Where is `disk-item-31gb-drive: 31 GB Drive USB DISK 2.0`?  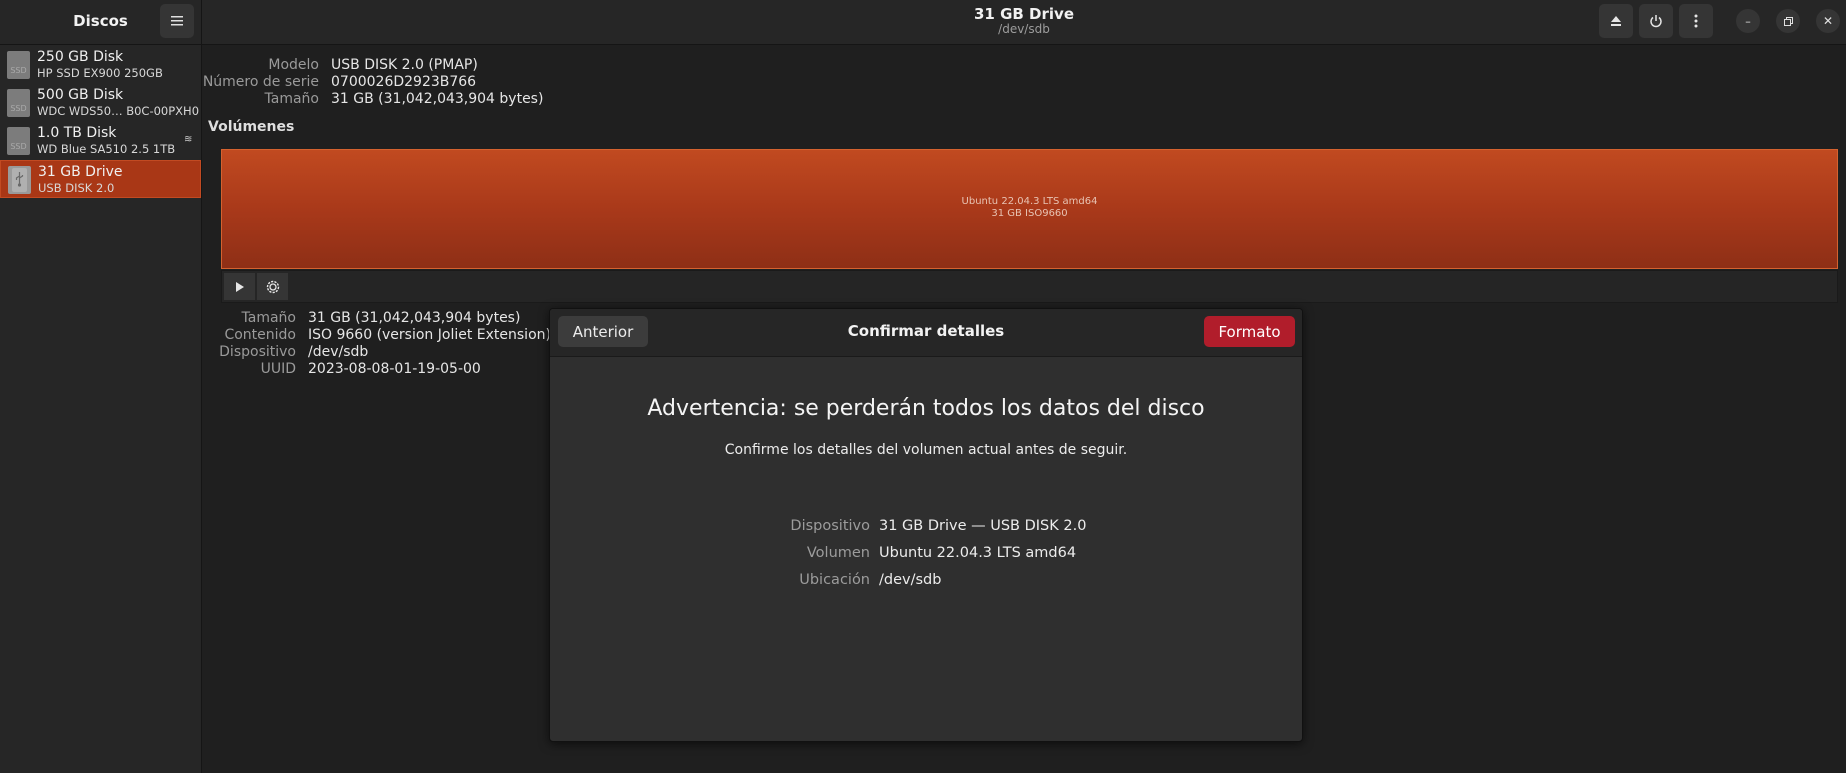 disk-item-31gb-drive: 31 GB Drive USB DISK 2.0 is located at coordinates (100, 179).